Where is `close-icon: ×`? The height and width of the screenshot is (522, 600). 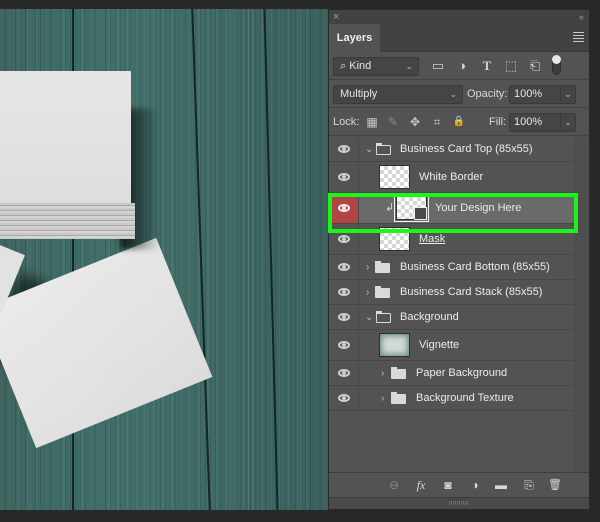 close-icon: × is located at coordinates (336, 17).